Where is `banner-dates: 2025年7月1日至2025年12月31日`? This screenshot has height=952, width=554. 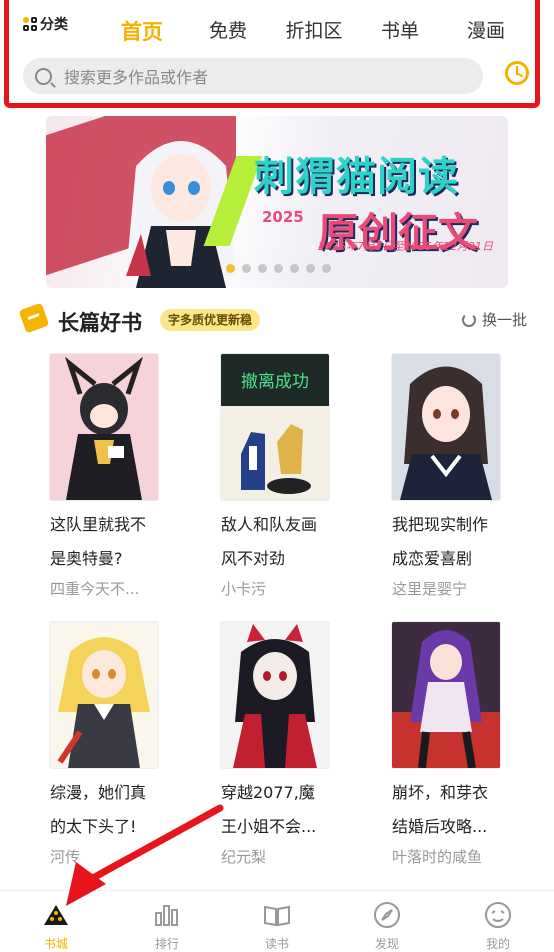 banner-dates: 2025年7月1日至2025年12月31日 is located at coordinates (405, 246).